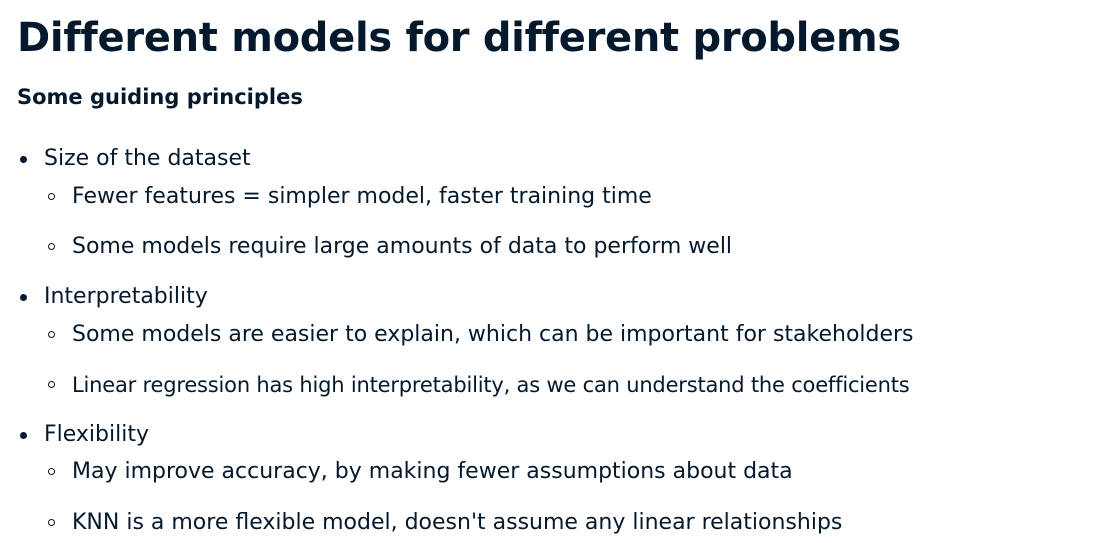  I want to click on slide-subtitle: Some guiding principles, so click(160, 97).